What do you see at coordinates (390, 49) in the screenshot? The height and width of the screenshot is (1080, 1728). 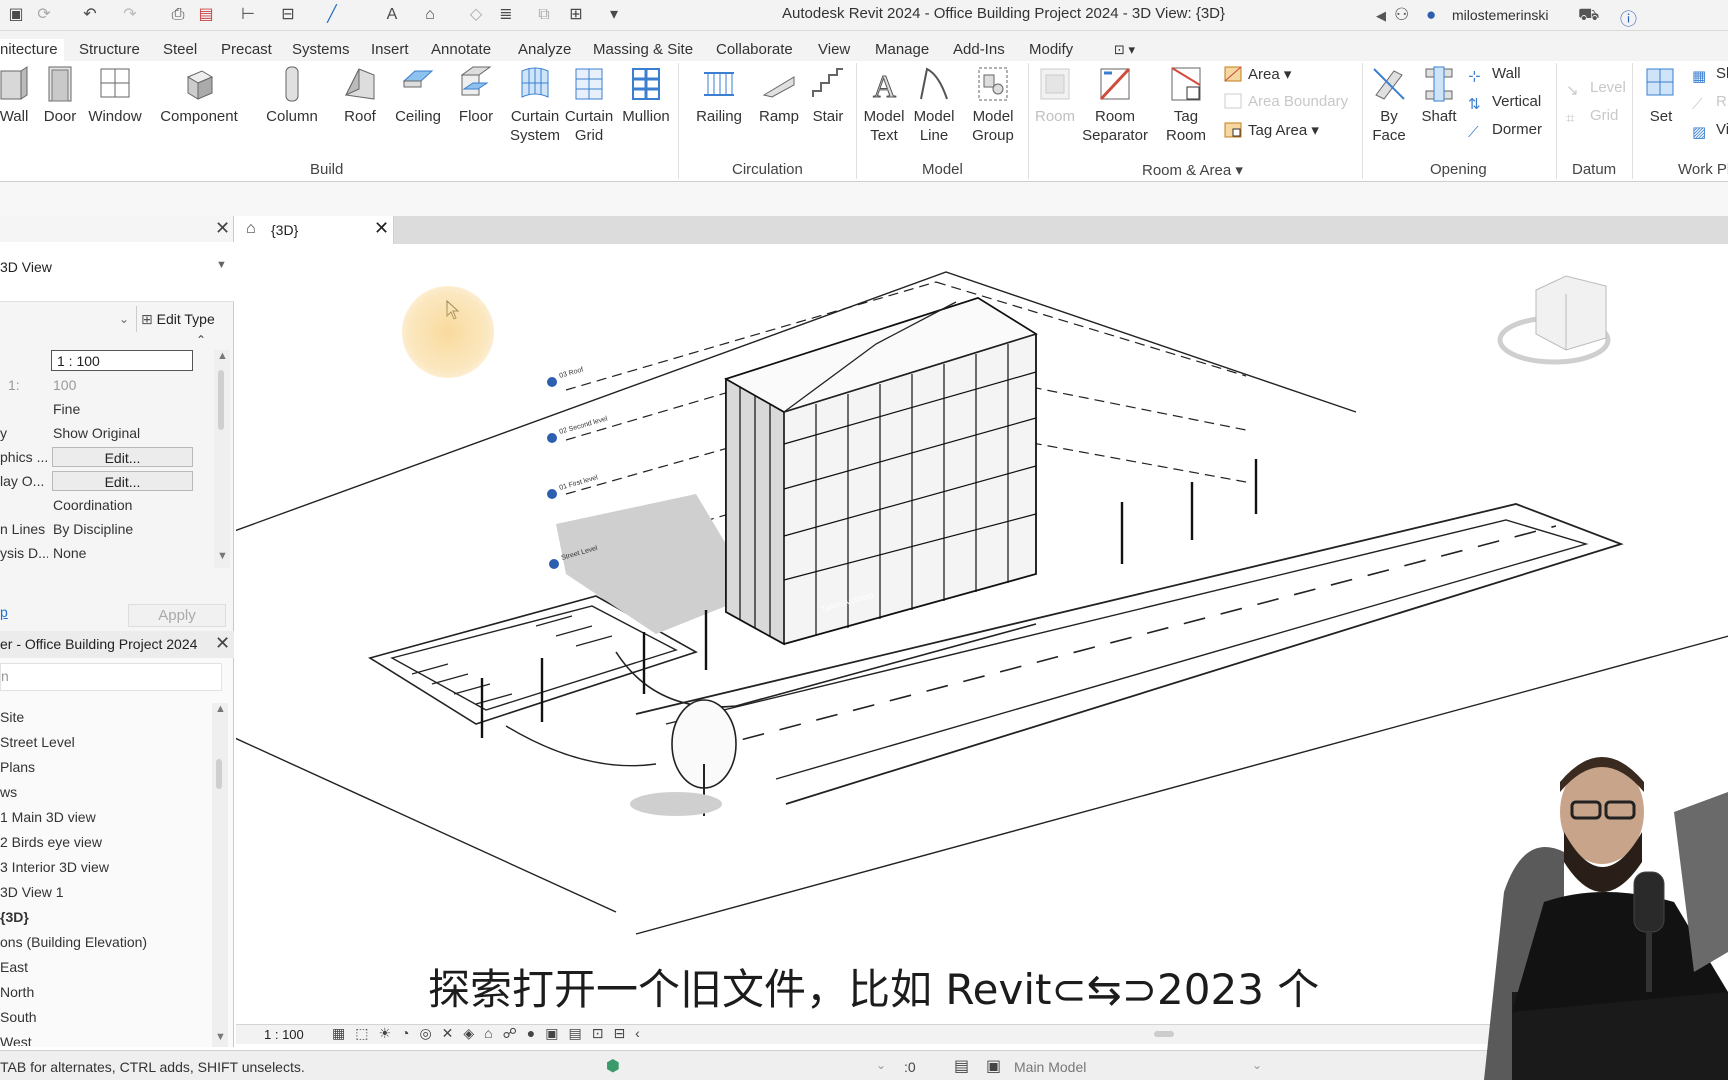 I see `tab-insert: Insert` at bounding box center [390, 49].